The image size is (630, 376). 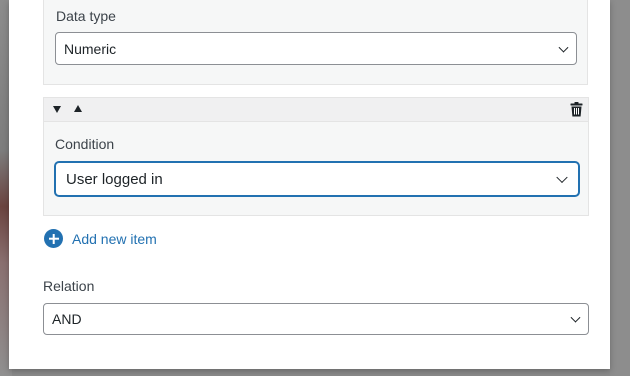 I want to click on relation-label: Relation, so click(x=69, y=286).